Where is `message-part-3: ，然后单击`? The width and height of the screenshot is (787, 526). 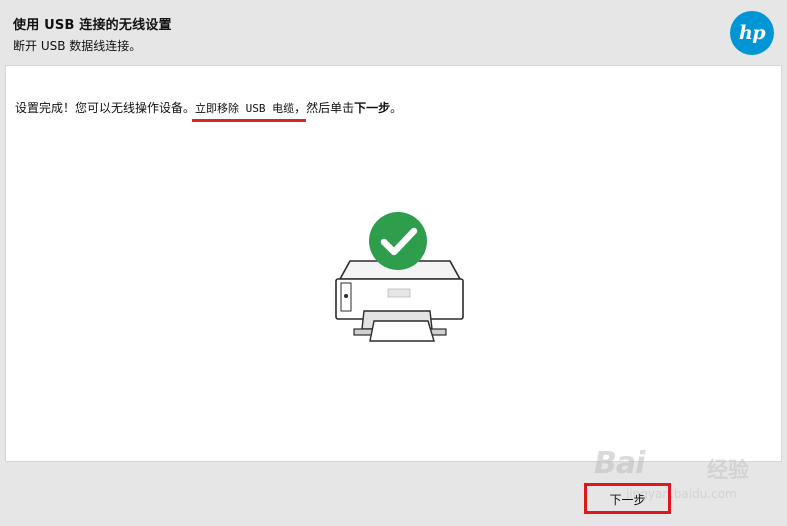 message-part-3: ，然后单击 is located at coordinates (324, 108).